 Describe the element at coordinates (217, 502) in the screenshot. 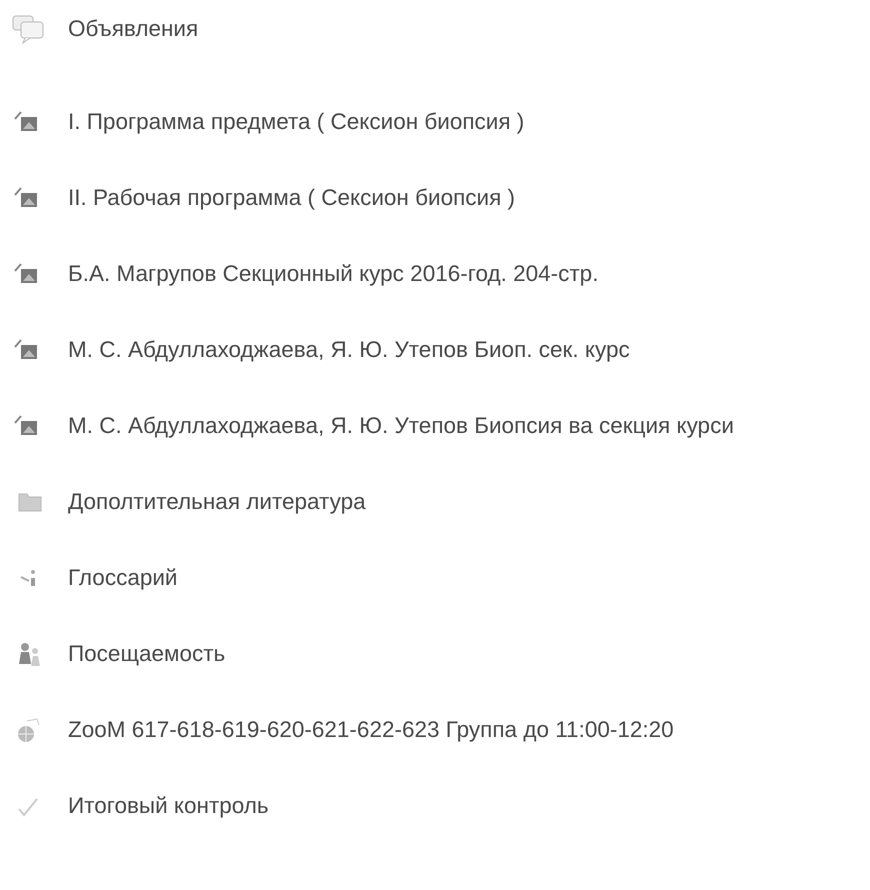

I see `activity-link: Дополтительная литература` at that location.